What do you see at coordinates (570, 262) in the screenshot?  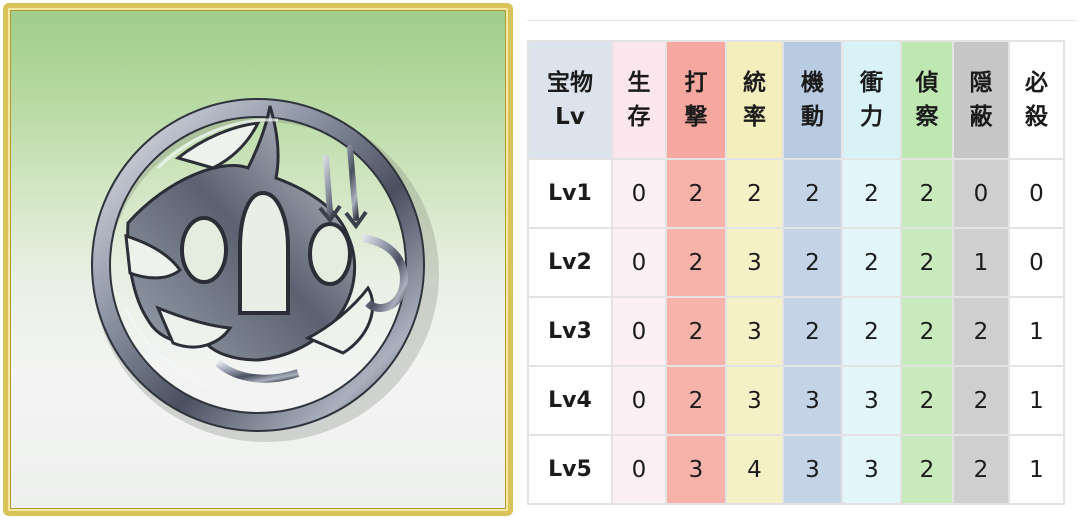 I see `level-cell: Lv2` at bounding box center [570, 262].